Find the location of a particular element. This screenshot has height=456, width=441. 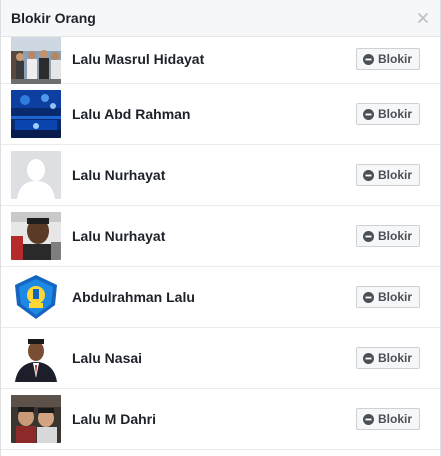

close-icon is located at coordinates (423, 18).